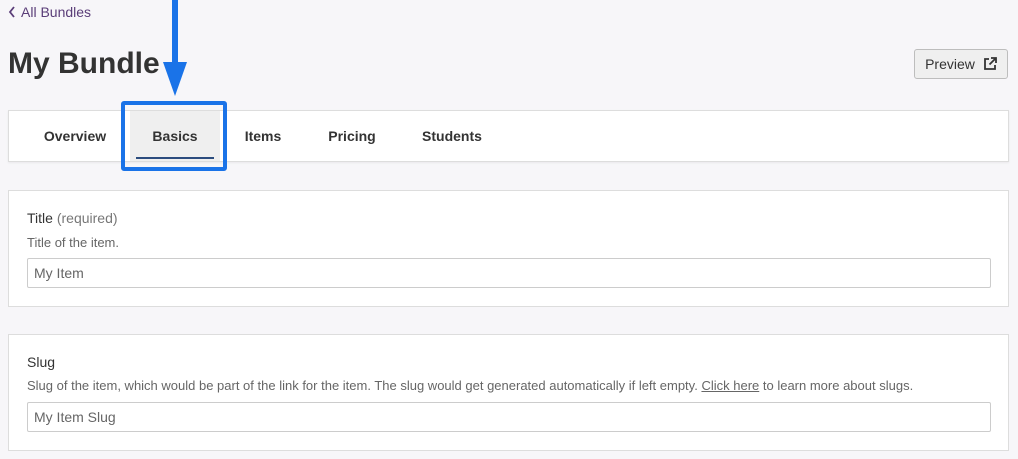  What do you see at coordinates (990, 63) in the screenshot?
I see `external-link-icon` at bounding box center [990, 63].